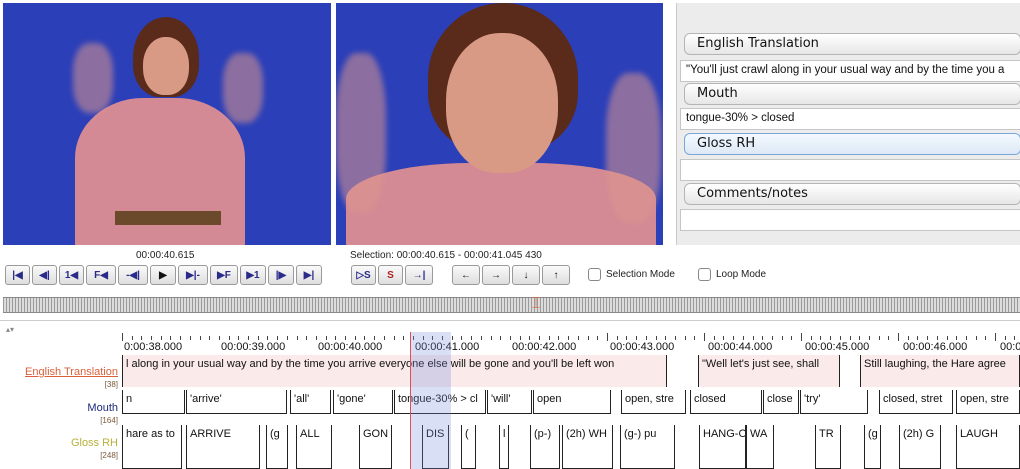 This screenshot has height=469, width=1020. What do you see at coordinates (17, 275) in the screenshot?
I see `go-to-begin-button: |◀` at bounding box center [17, 275].